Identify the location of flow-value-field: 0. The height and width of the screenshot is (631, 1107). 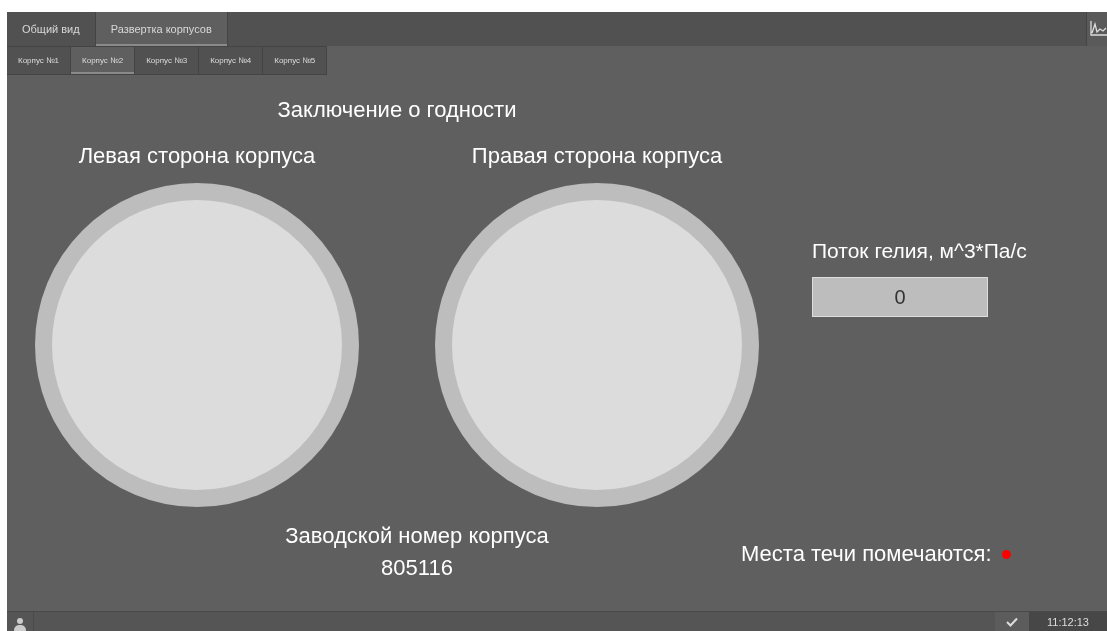
(900, 297).